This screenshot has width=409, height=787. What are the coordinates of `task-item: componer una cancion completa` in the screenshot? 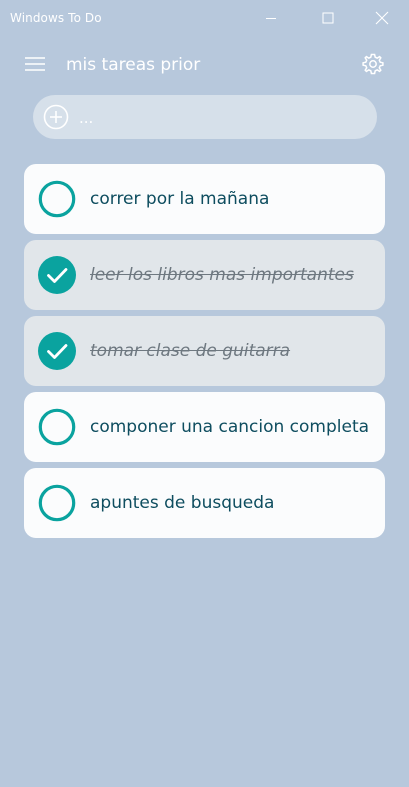 It's located at (204, 427).